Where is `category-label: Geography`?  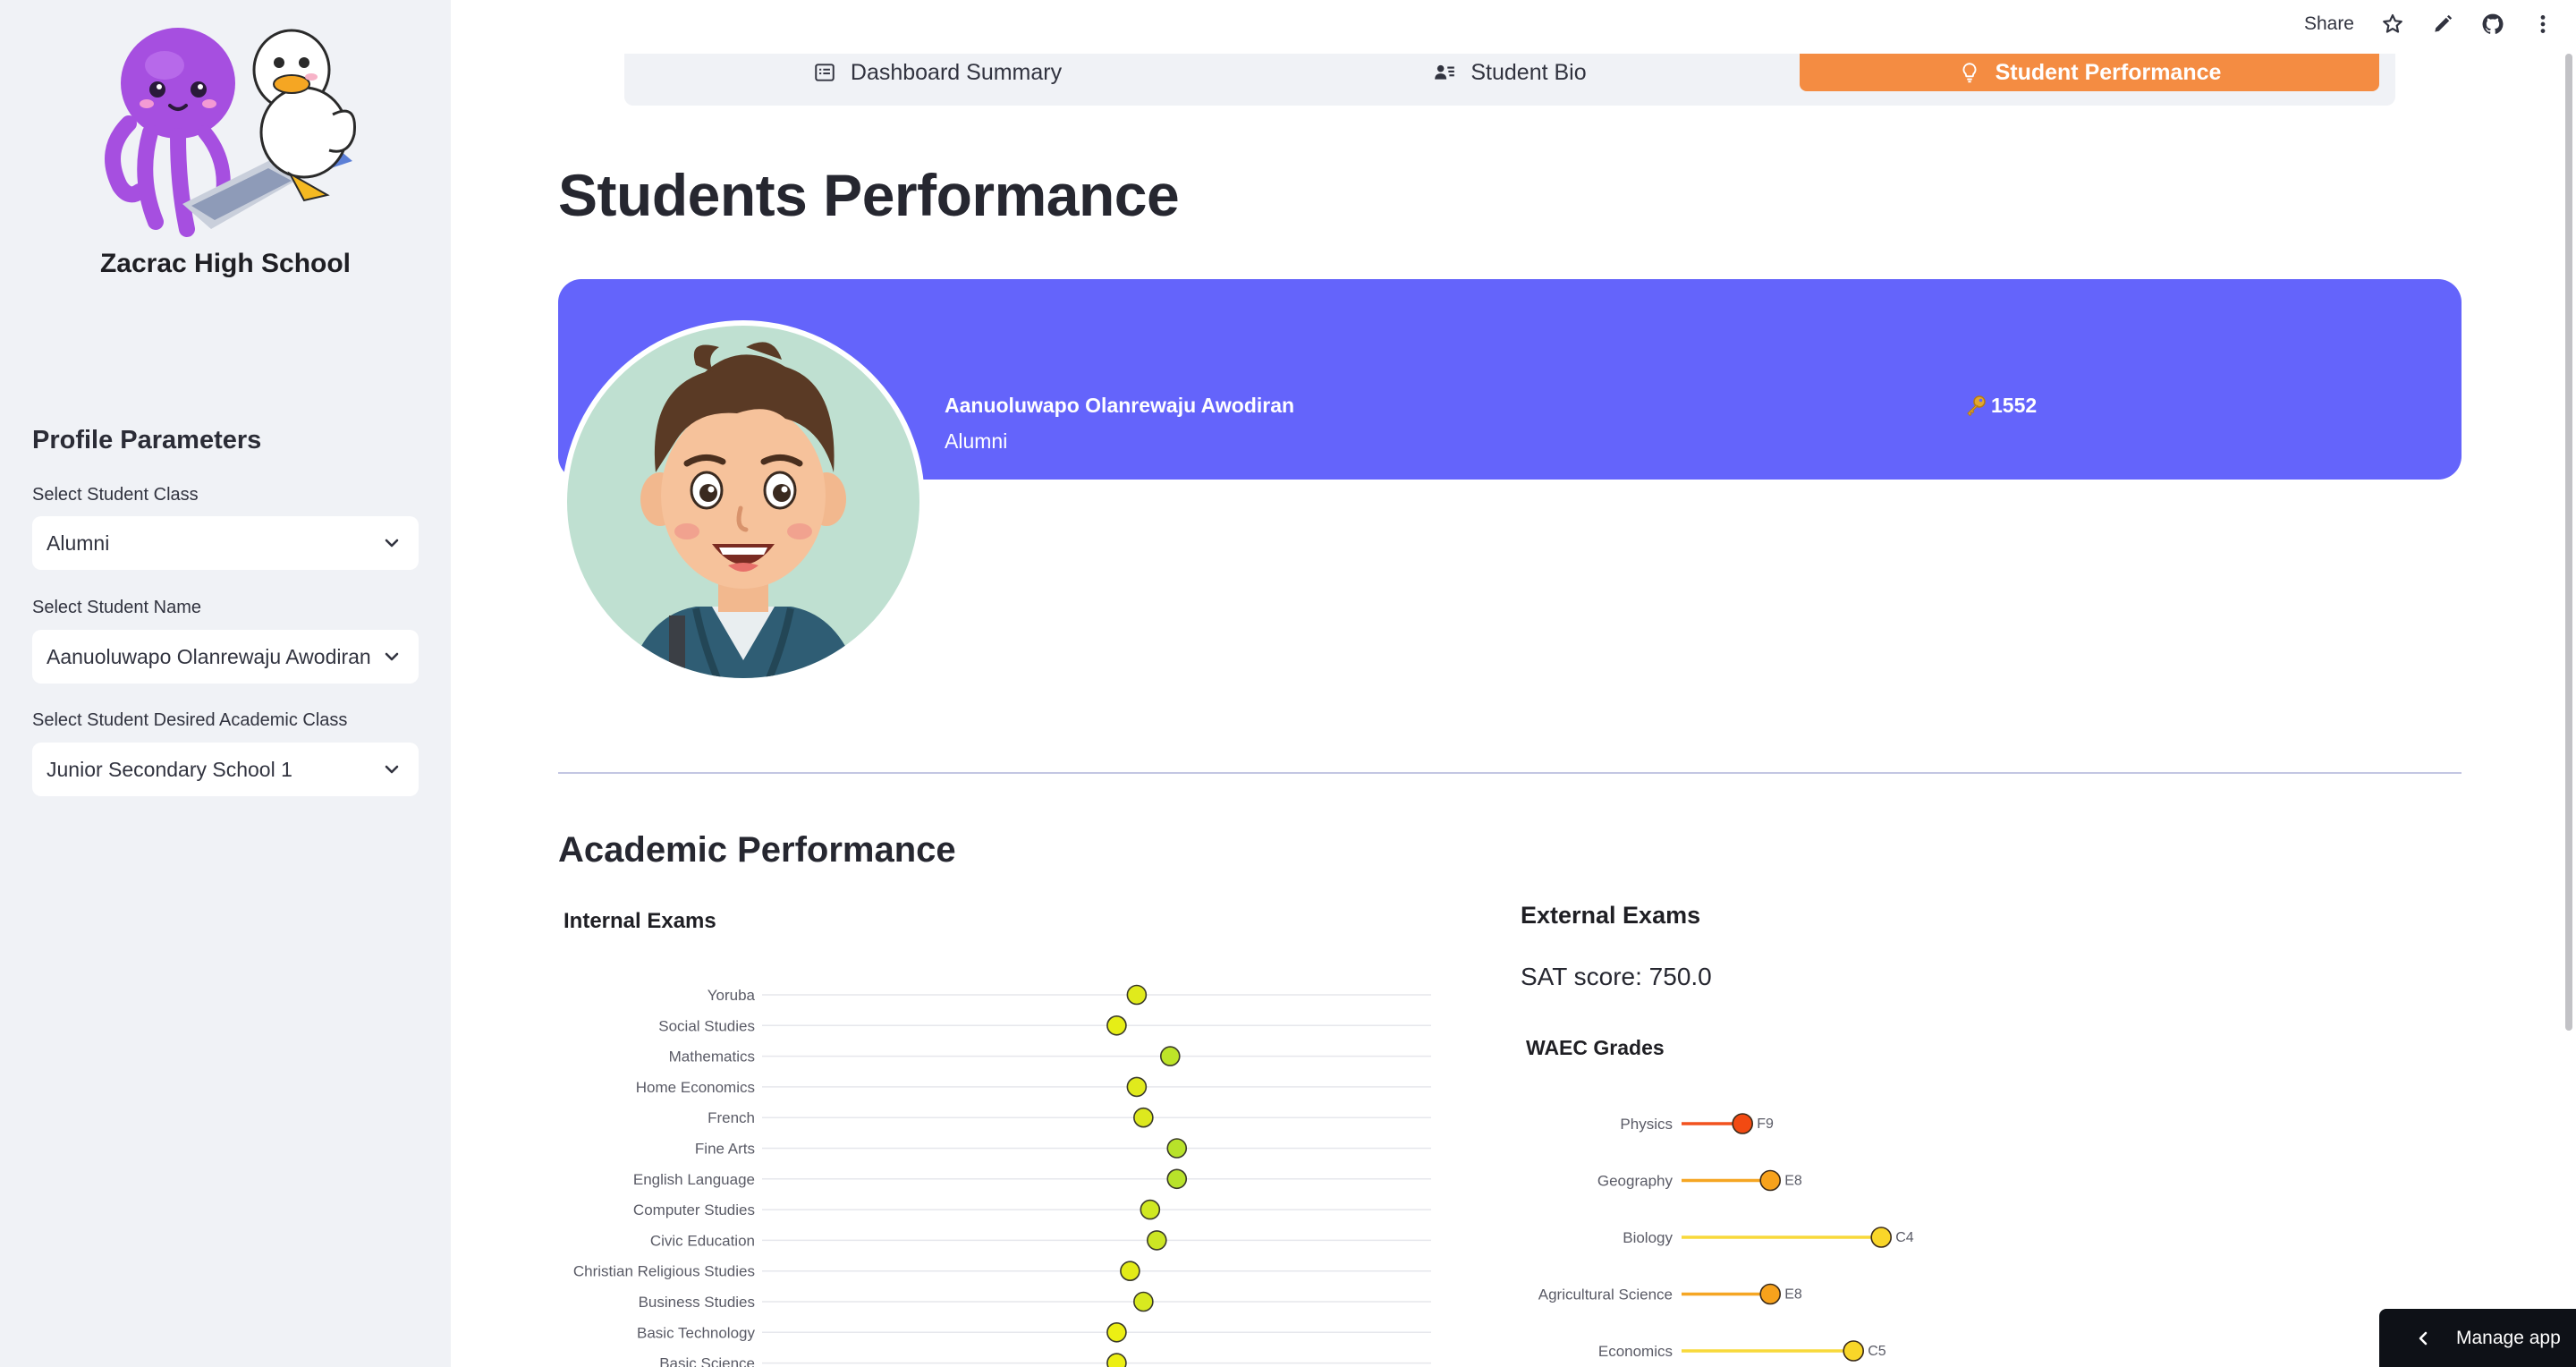 category-label: Geography is located at coordinates (1635, 1181).